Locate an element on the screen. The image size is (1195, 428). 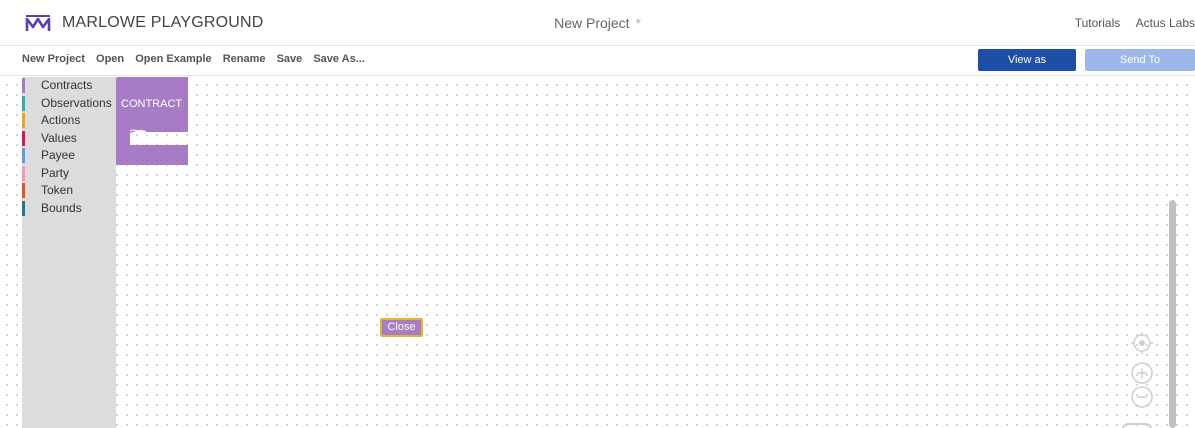
actus-labs-link: Actus Labs is located at coordinates (1165, 23).